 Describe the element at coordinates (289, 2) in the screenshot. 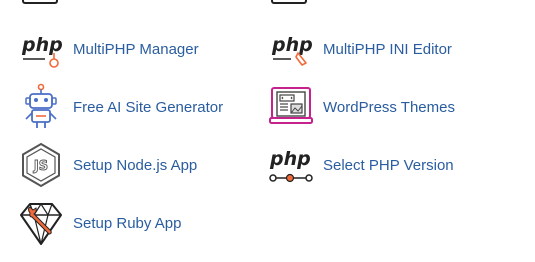

I see `partial-icon-top-right` at that location.